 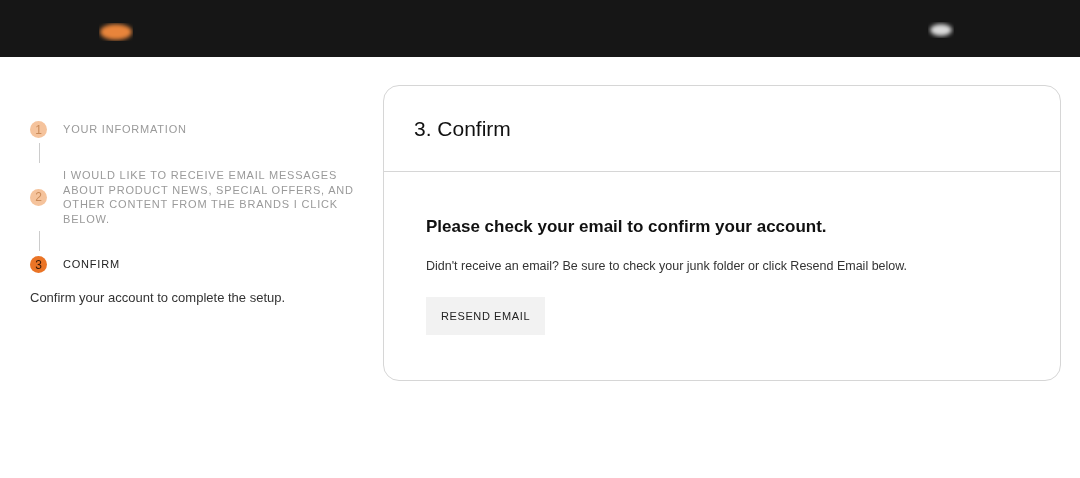 I want to click on step-label: CONFIRM, so click(x=91, y=264).